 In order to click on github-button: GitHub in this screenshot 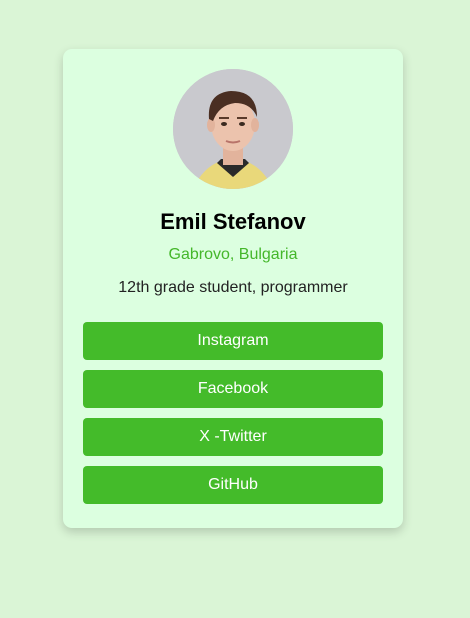, I will do `click(233, 485)`.